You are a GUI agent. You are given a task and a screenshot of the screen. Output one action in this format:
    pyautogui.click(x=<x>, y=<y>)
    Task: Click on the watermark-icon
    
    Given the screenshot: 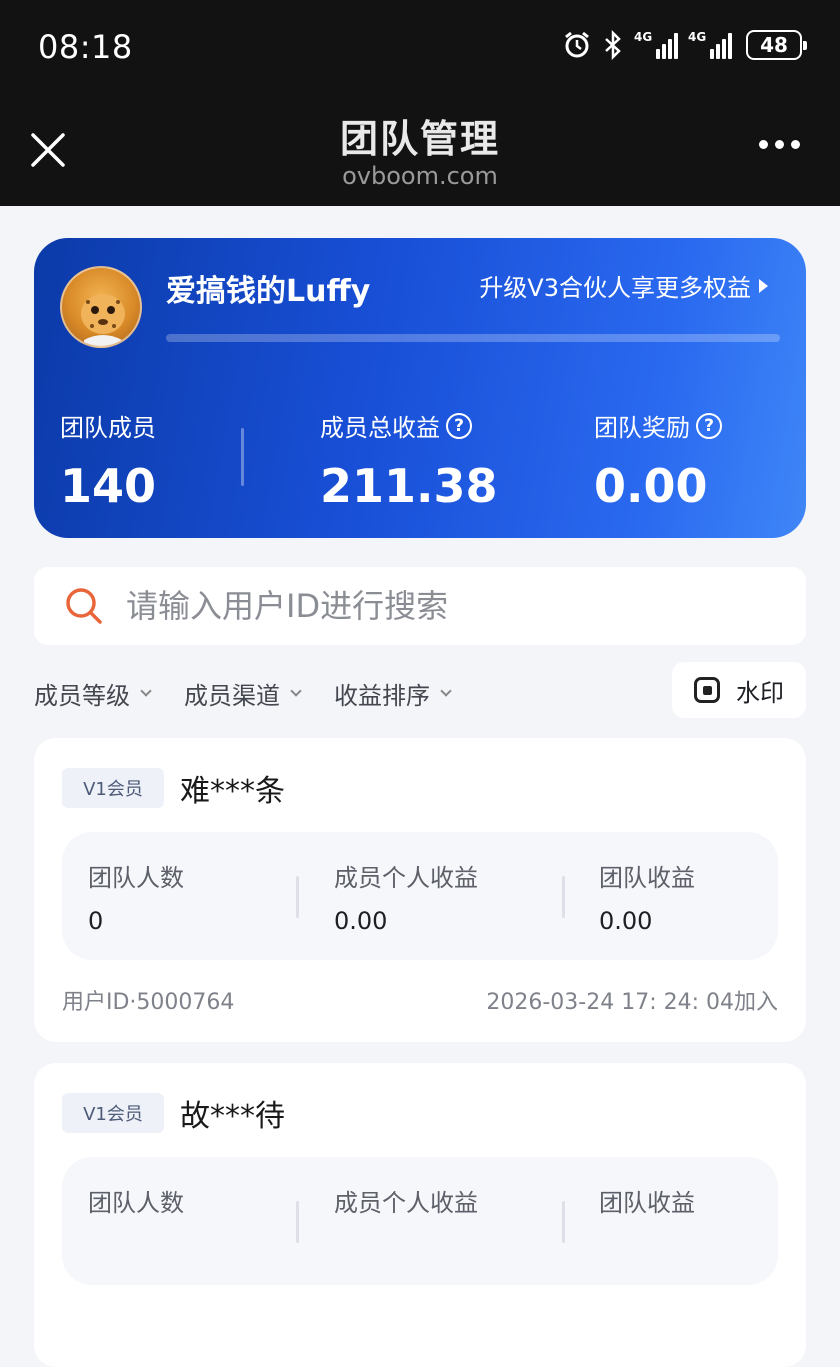 What is the action you would take?
    pyautogui.click(x=707, y=690)
    